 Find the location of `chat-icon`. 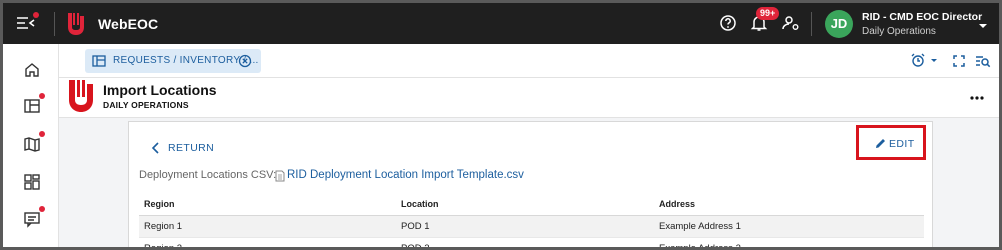

chat-icon is located at coordinates (34, 217).